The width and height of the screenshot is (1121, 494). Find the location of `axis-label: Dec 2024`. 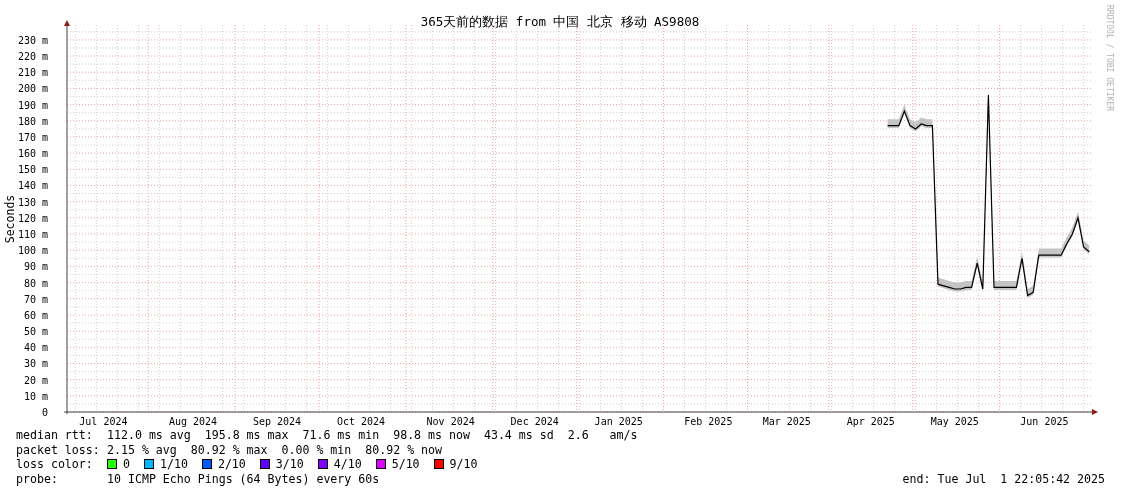

axis-label: Dec 2024 is located at coordinates (534, 421).